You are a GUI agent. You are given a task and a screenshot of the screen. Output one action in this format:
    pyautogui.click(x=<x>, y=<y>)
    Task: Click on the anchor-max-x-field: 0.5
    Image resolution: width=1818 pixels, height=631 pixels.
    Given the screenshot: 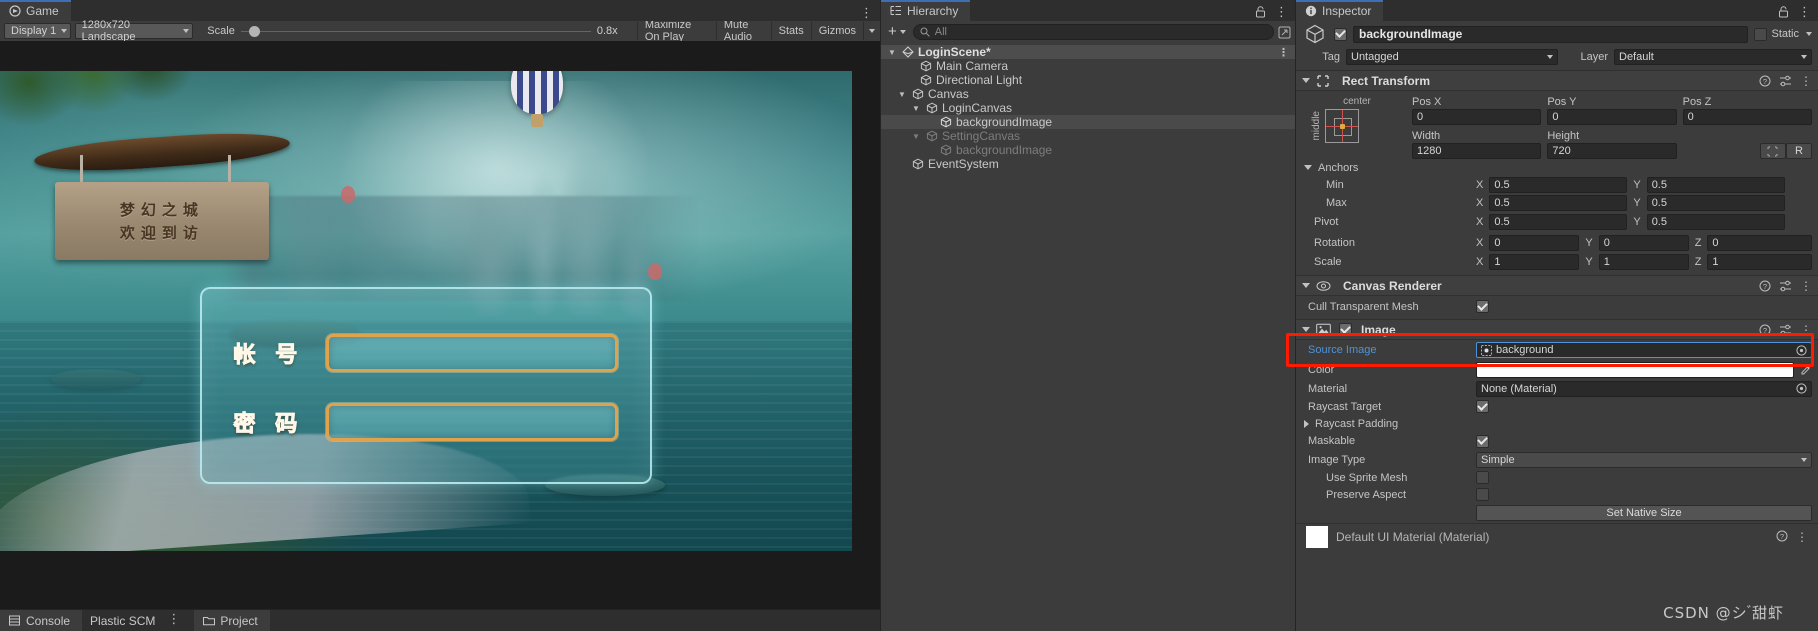 What is the action you would take?
    pyautogui.click(x=1558, y=203)
    